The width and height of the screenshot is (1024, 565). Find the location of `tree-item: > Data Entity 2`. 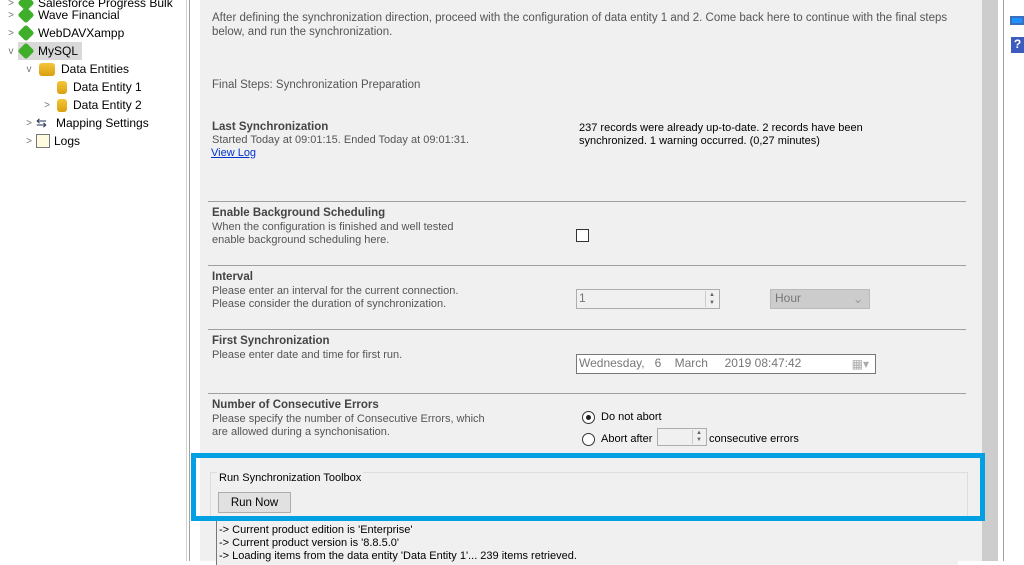

tree-item: > Data Entity 2 is located at coordinates (91, 105).